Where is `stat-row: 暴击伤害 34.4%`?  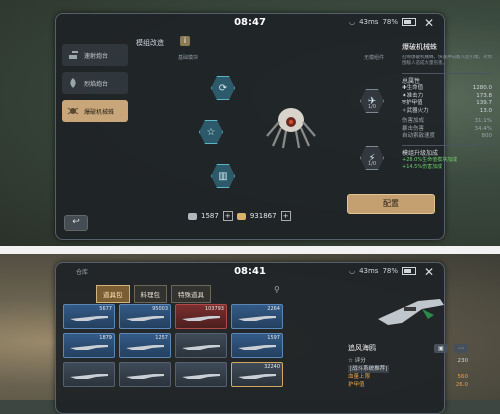
stat-row: 暴击伤害 34.4% is located at coordinates (447, 128).